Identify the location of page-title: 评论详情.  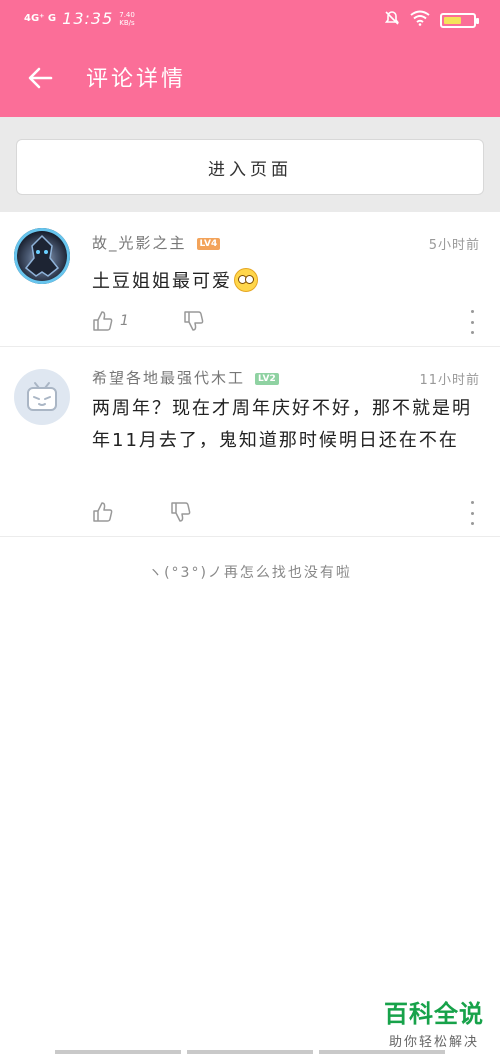
(136, 79).